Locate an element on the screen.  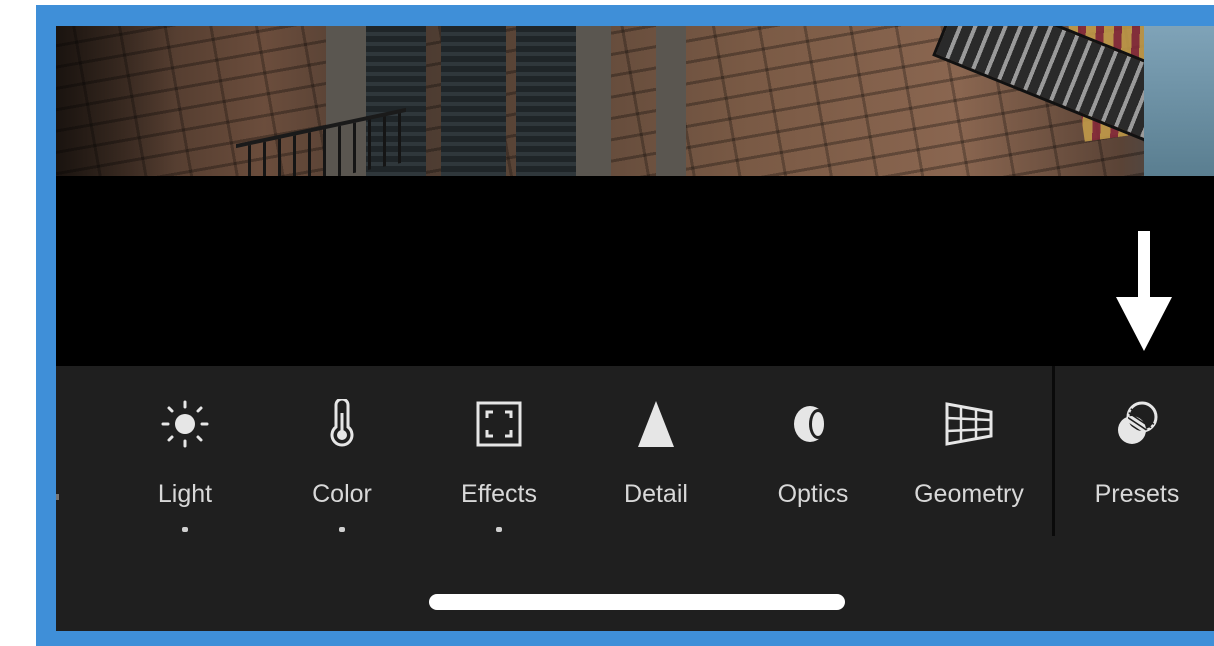
tool-color: Color is located at coordinates (342, 471).